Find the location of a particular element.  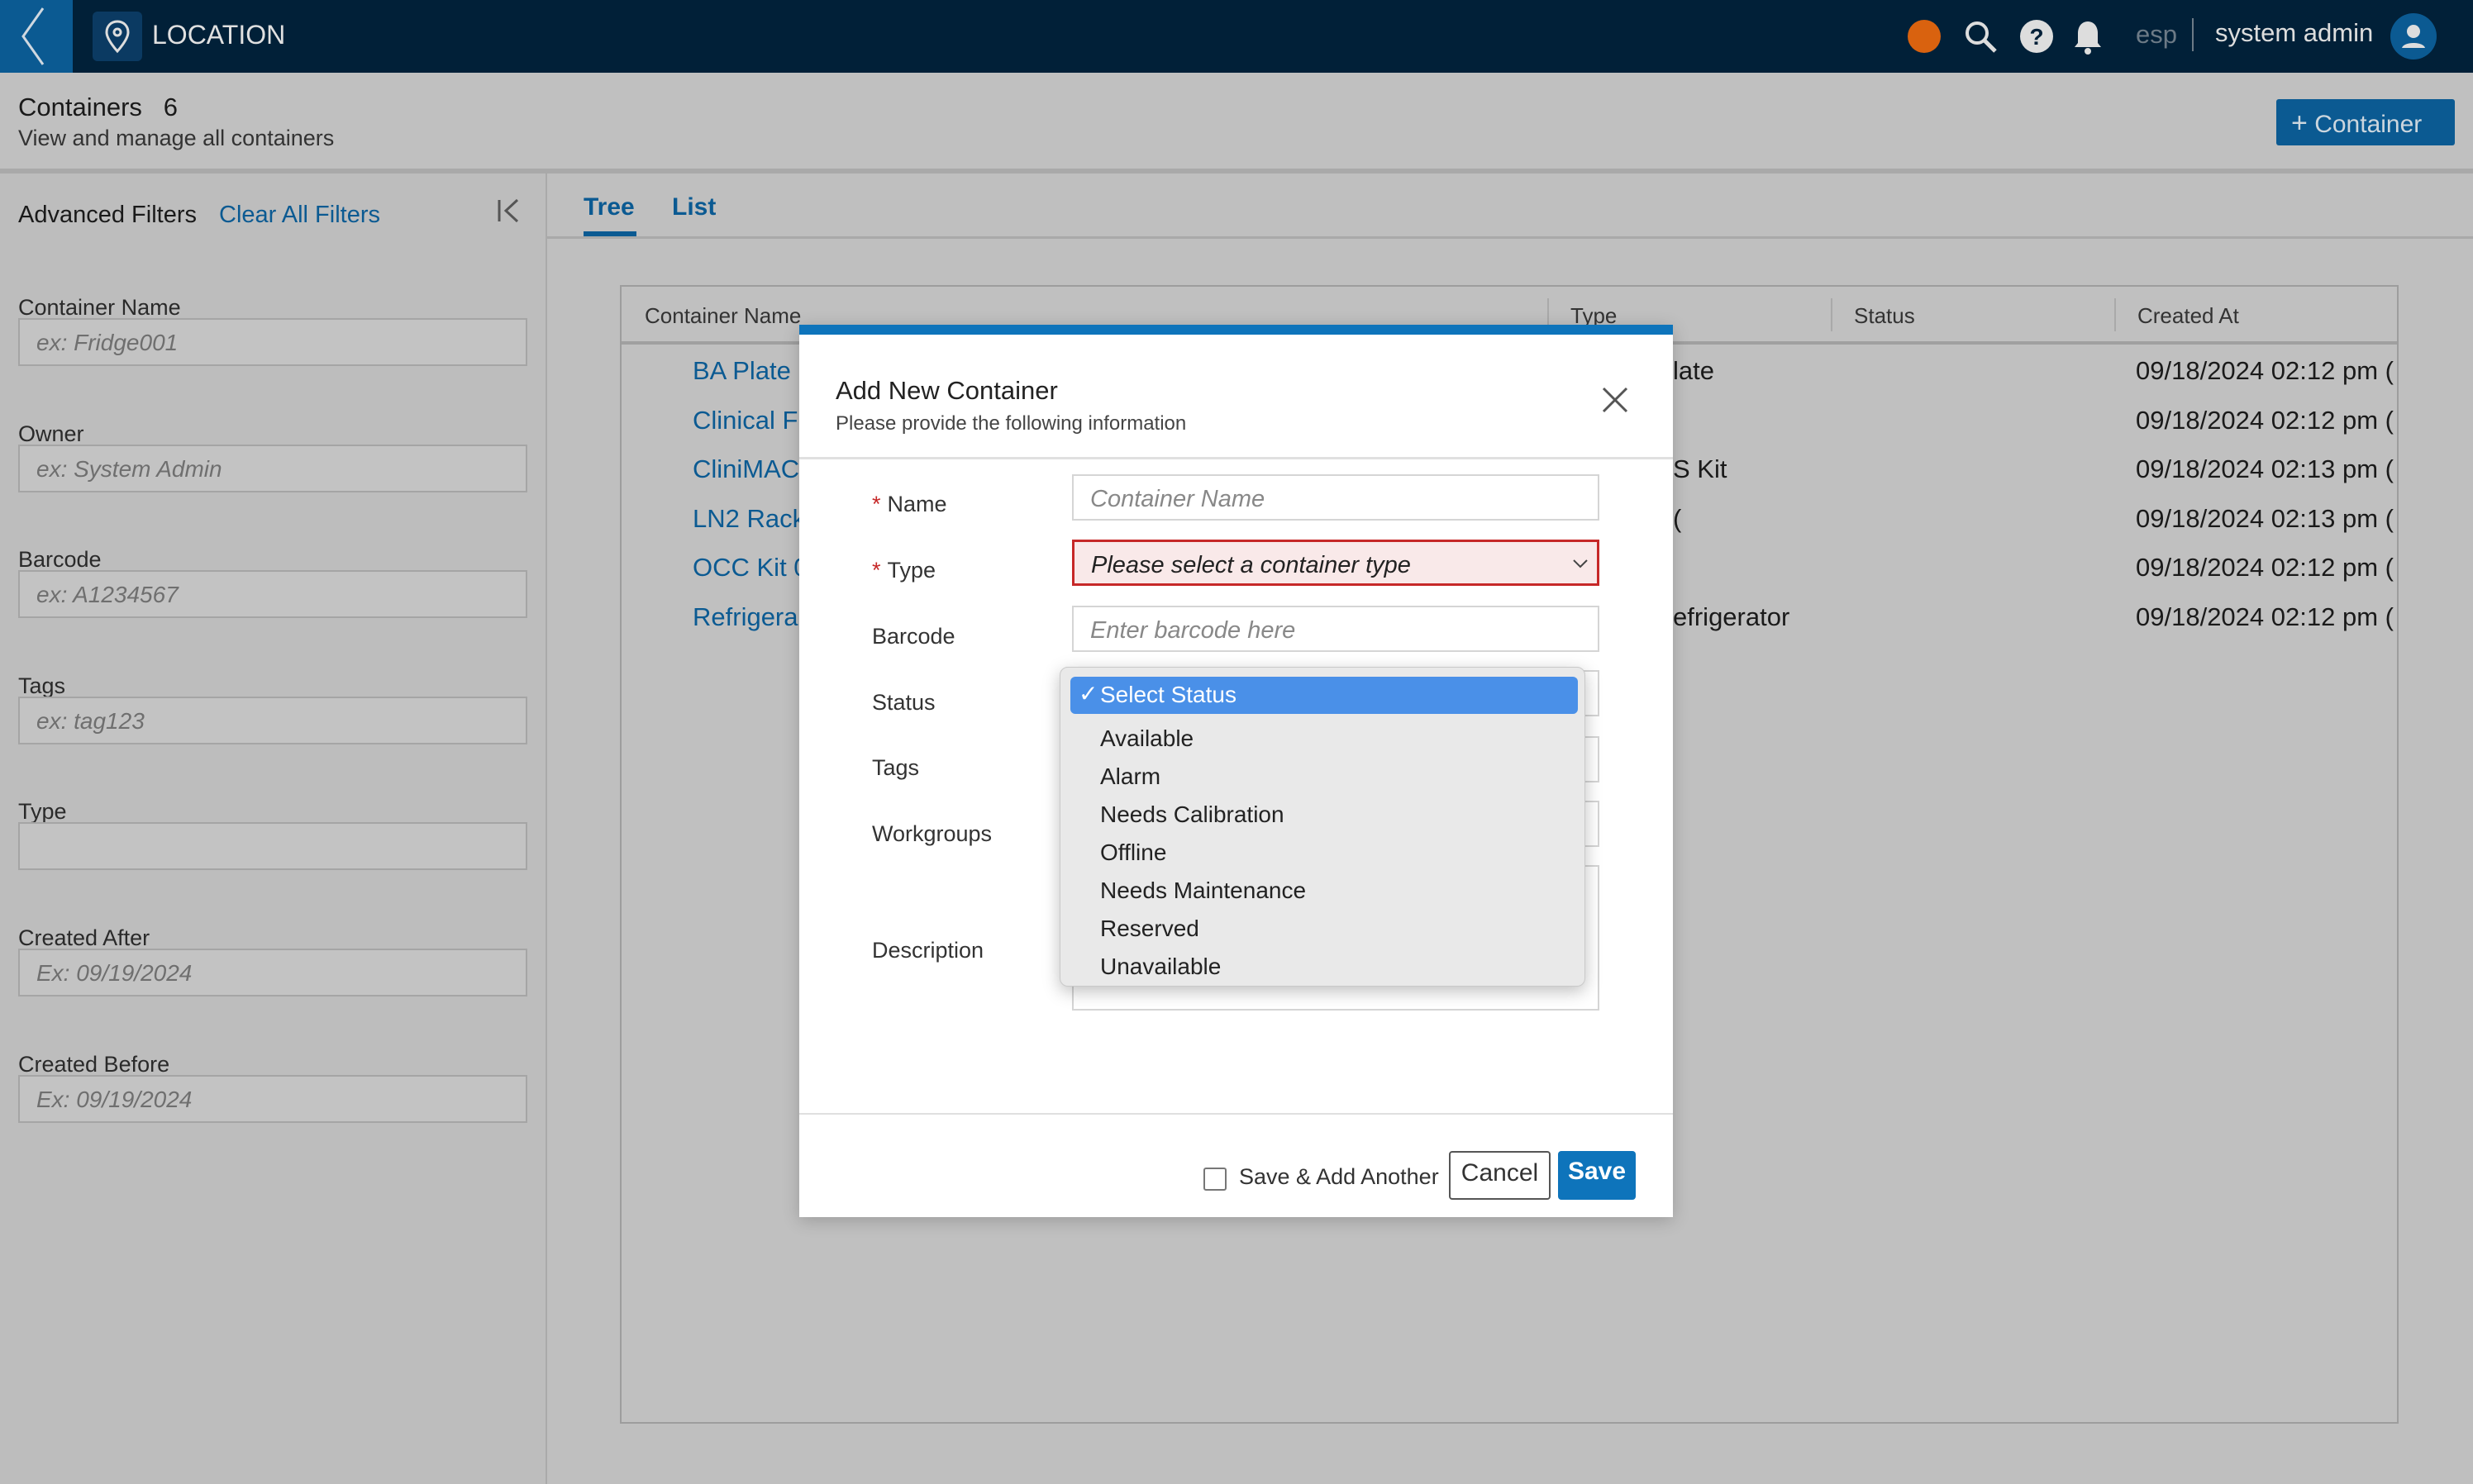

user-avatar-icon is located at coordinates (2413, 36).